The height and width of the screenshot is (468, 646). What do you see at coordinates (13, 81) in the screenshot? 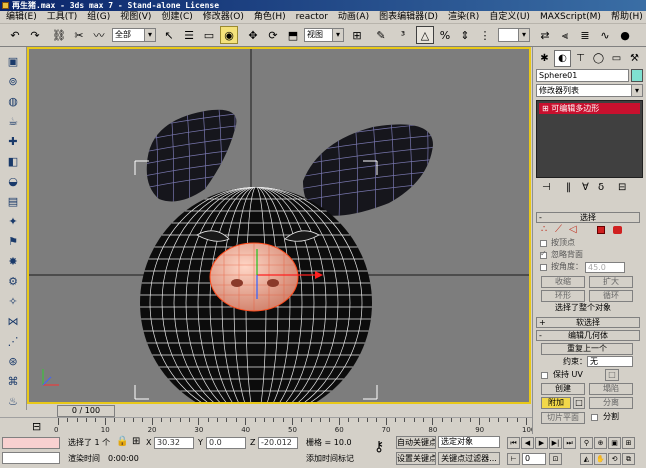
I see `cylinder-icon: ⊚` at bounding box center [13, 81].